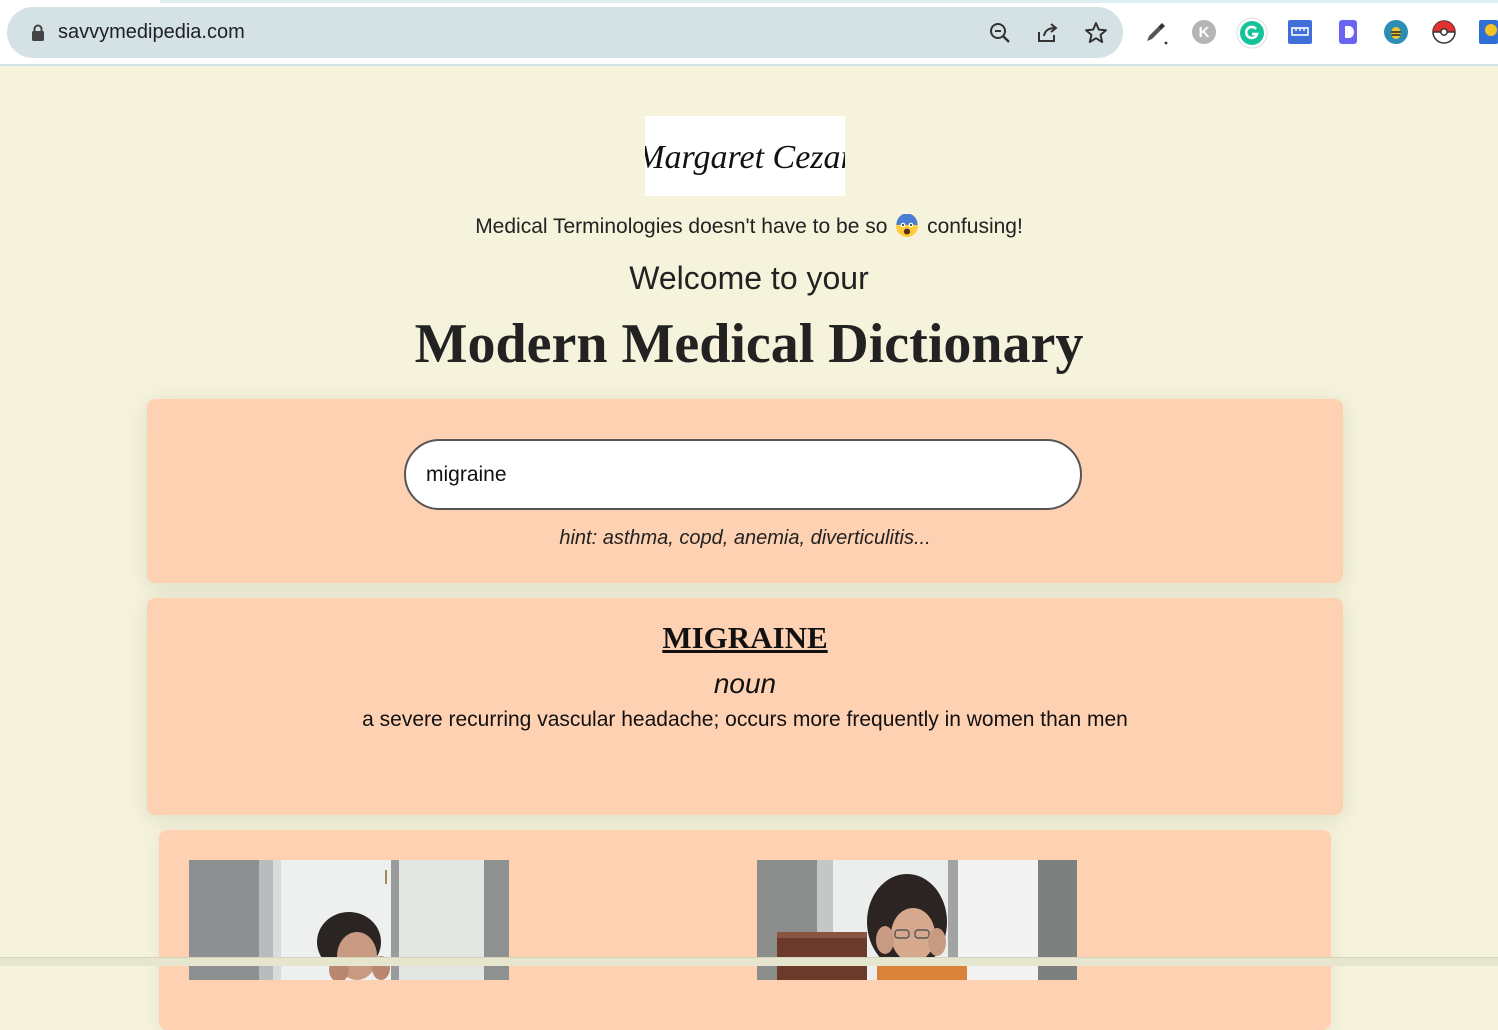 This screenshot has width=1498, height=1030. I want to click on logo-signature: Margaret Cezar, so click(745, 157).